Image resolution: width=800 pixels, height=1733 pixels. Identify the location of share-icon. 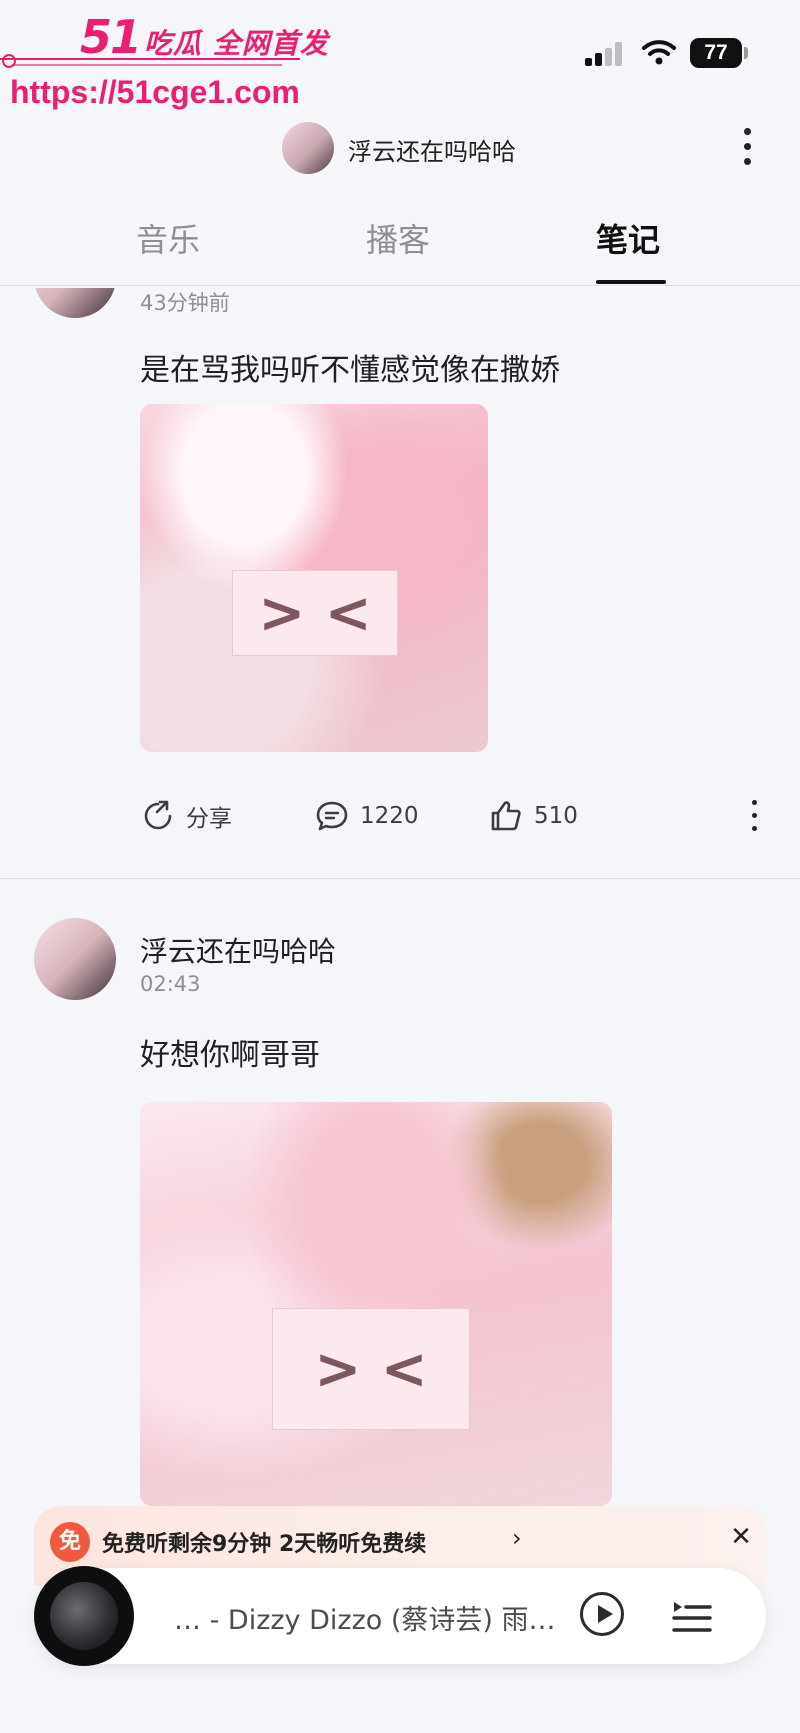
(158, 815).